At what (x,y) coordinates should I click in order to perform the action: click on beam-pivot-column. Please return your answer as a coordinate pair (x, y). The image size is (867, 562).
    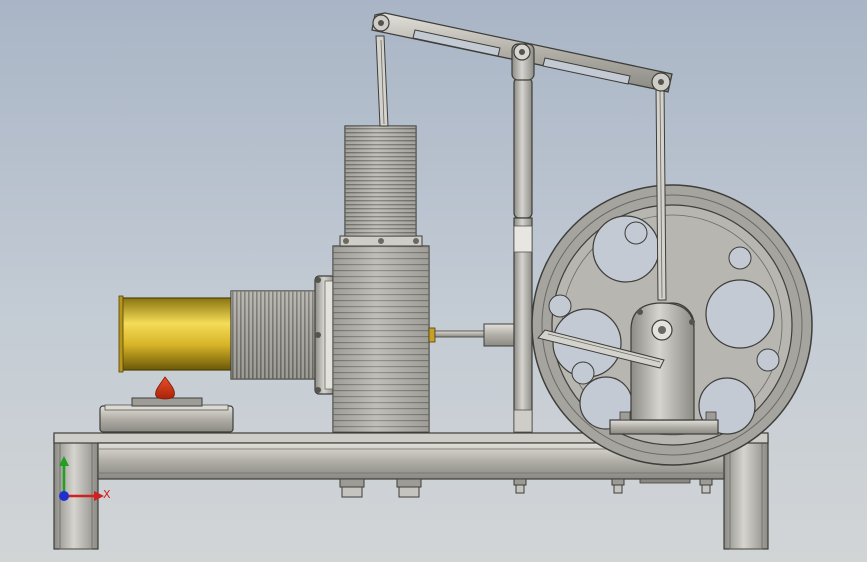
    Looking at the image, I should click on (523, 62).